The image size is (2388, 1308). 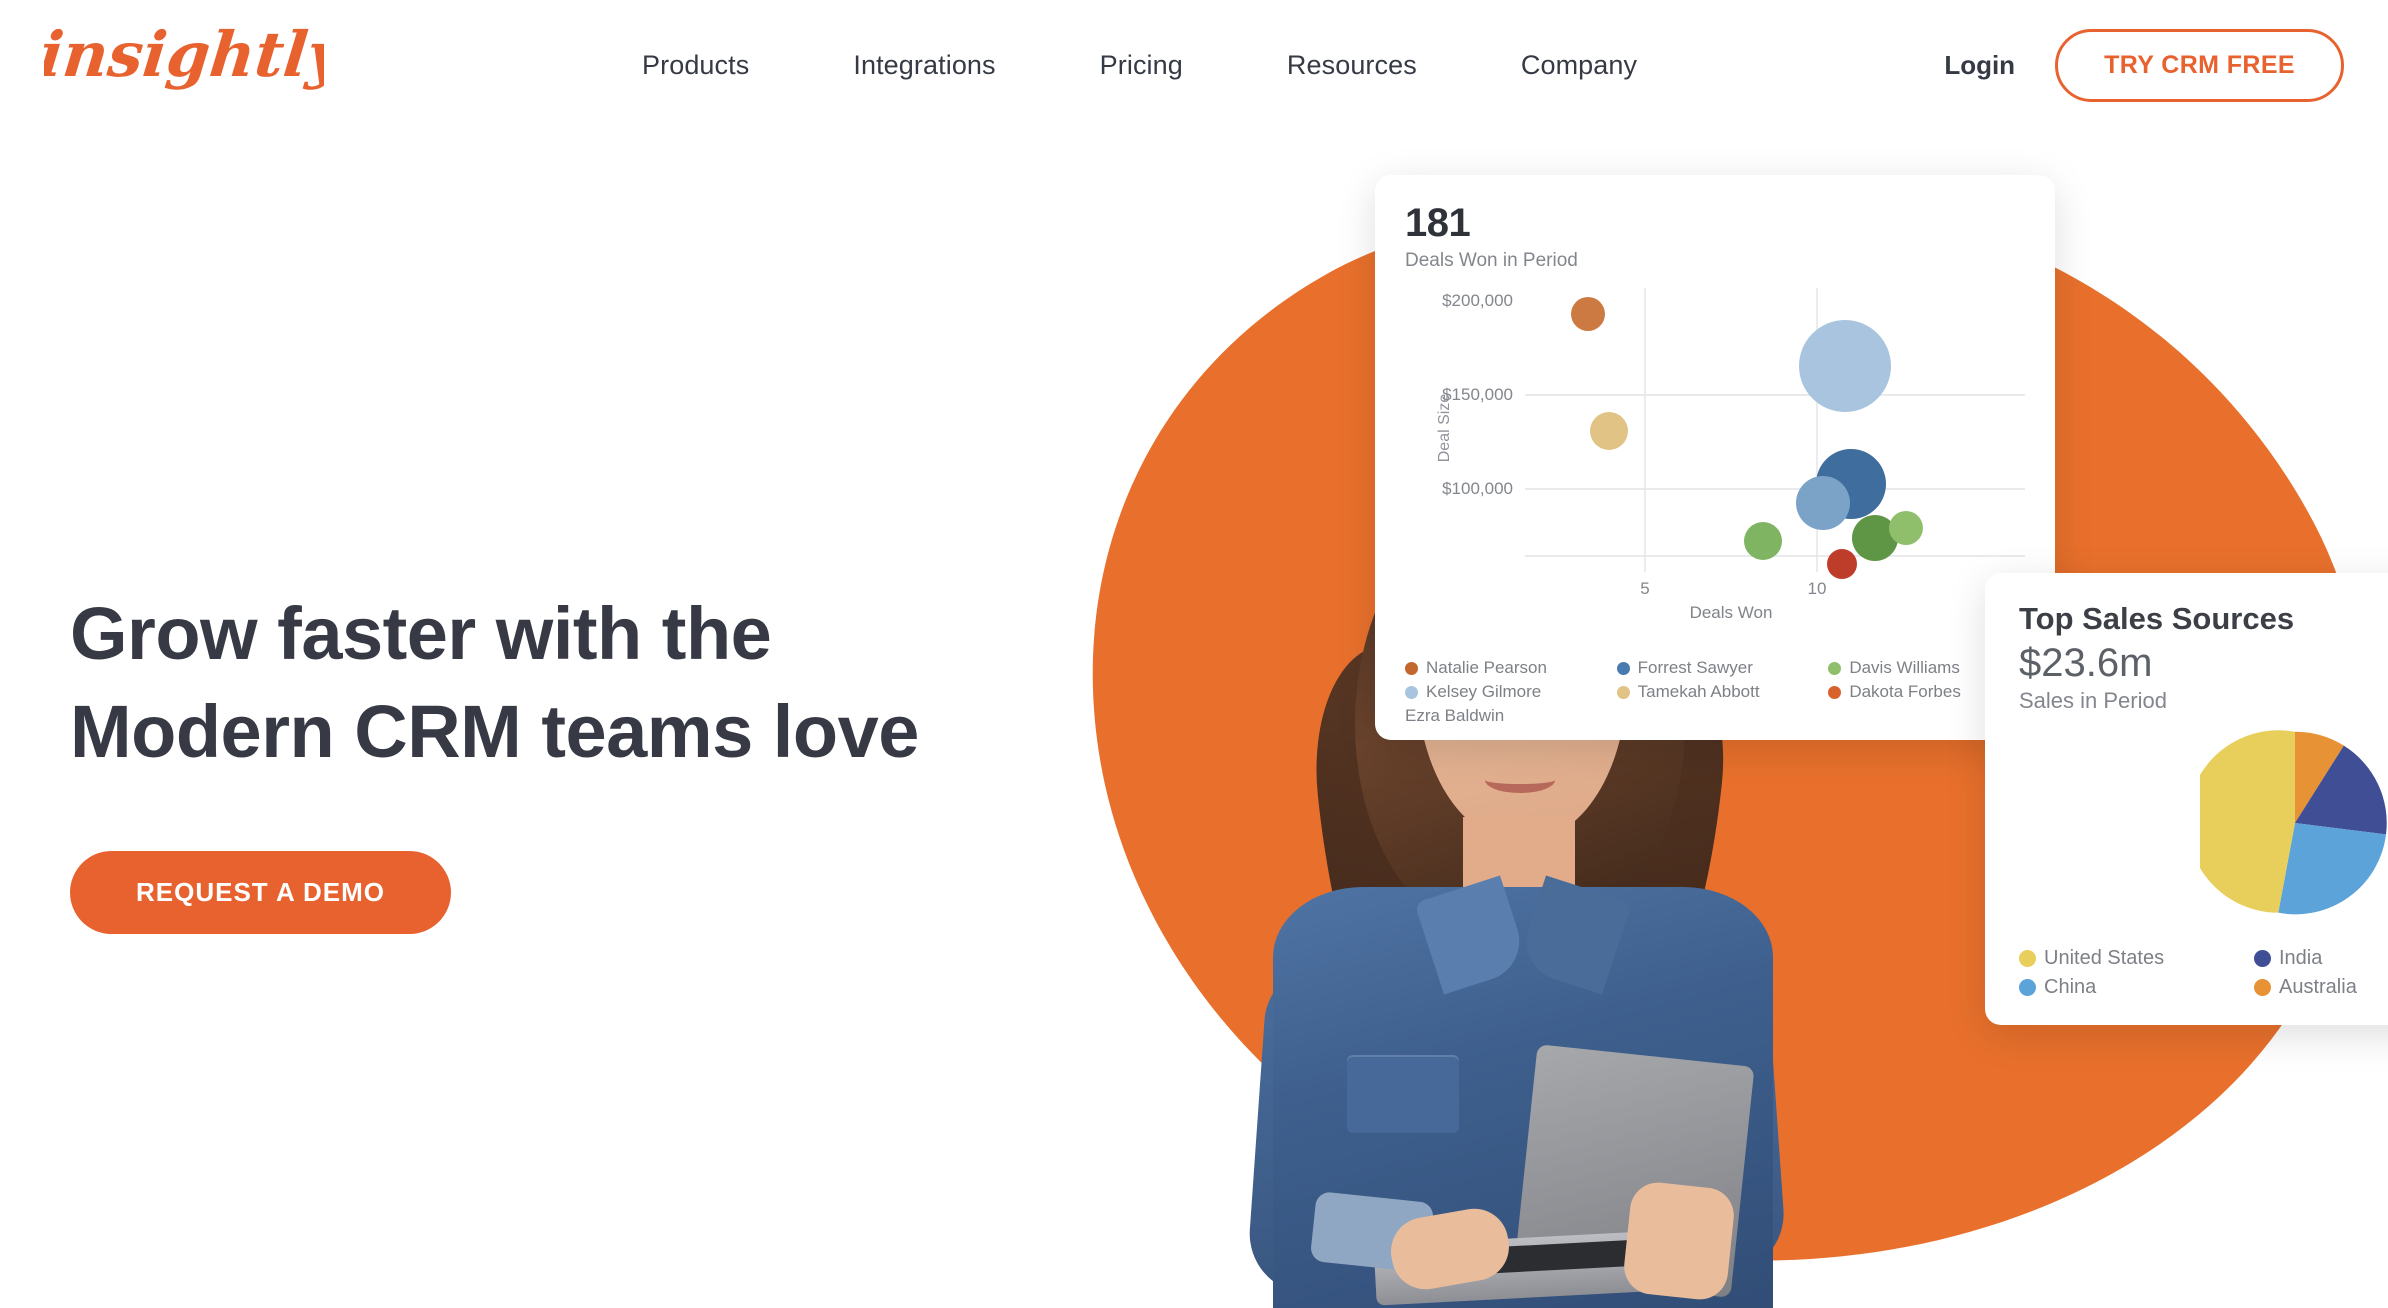 What do you see at coordinates (1455, 715) in the screenshot?
I see `legend-label: Ezra Baldwin` at bounding box center [1455, 715].